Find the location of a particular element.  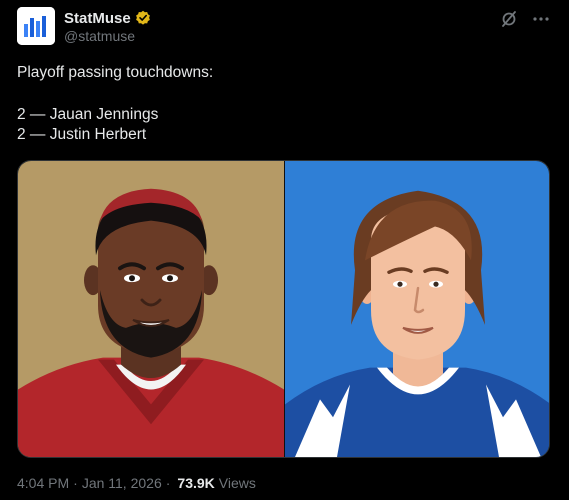

grok-icon is located at coordinates (509, 19).